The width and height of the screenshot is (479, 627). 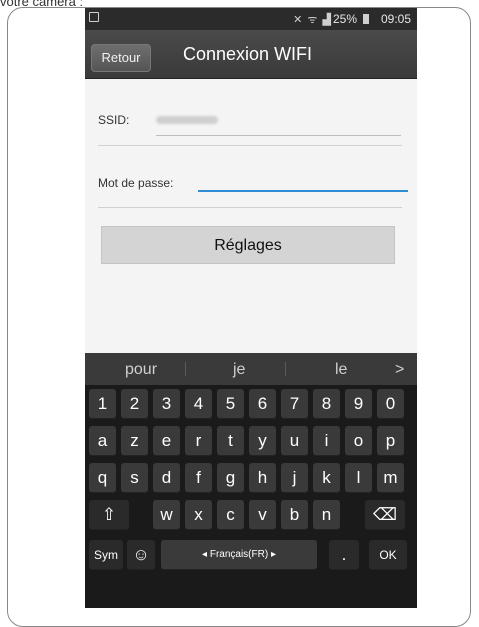 I want to click on shift-key: ⇧, so click(x=109, y=515).